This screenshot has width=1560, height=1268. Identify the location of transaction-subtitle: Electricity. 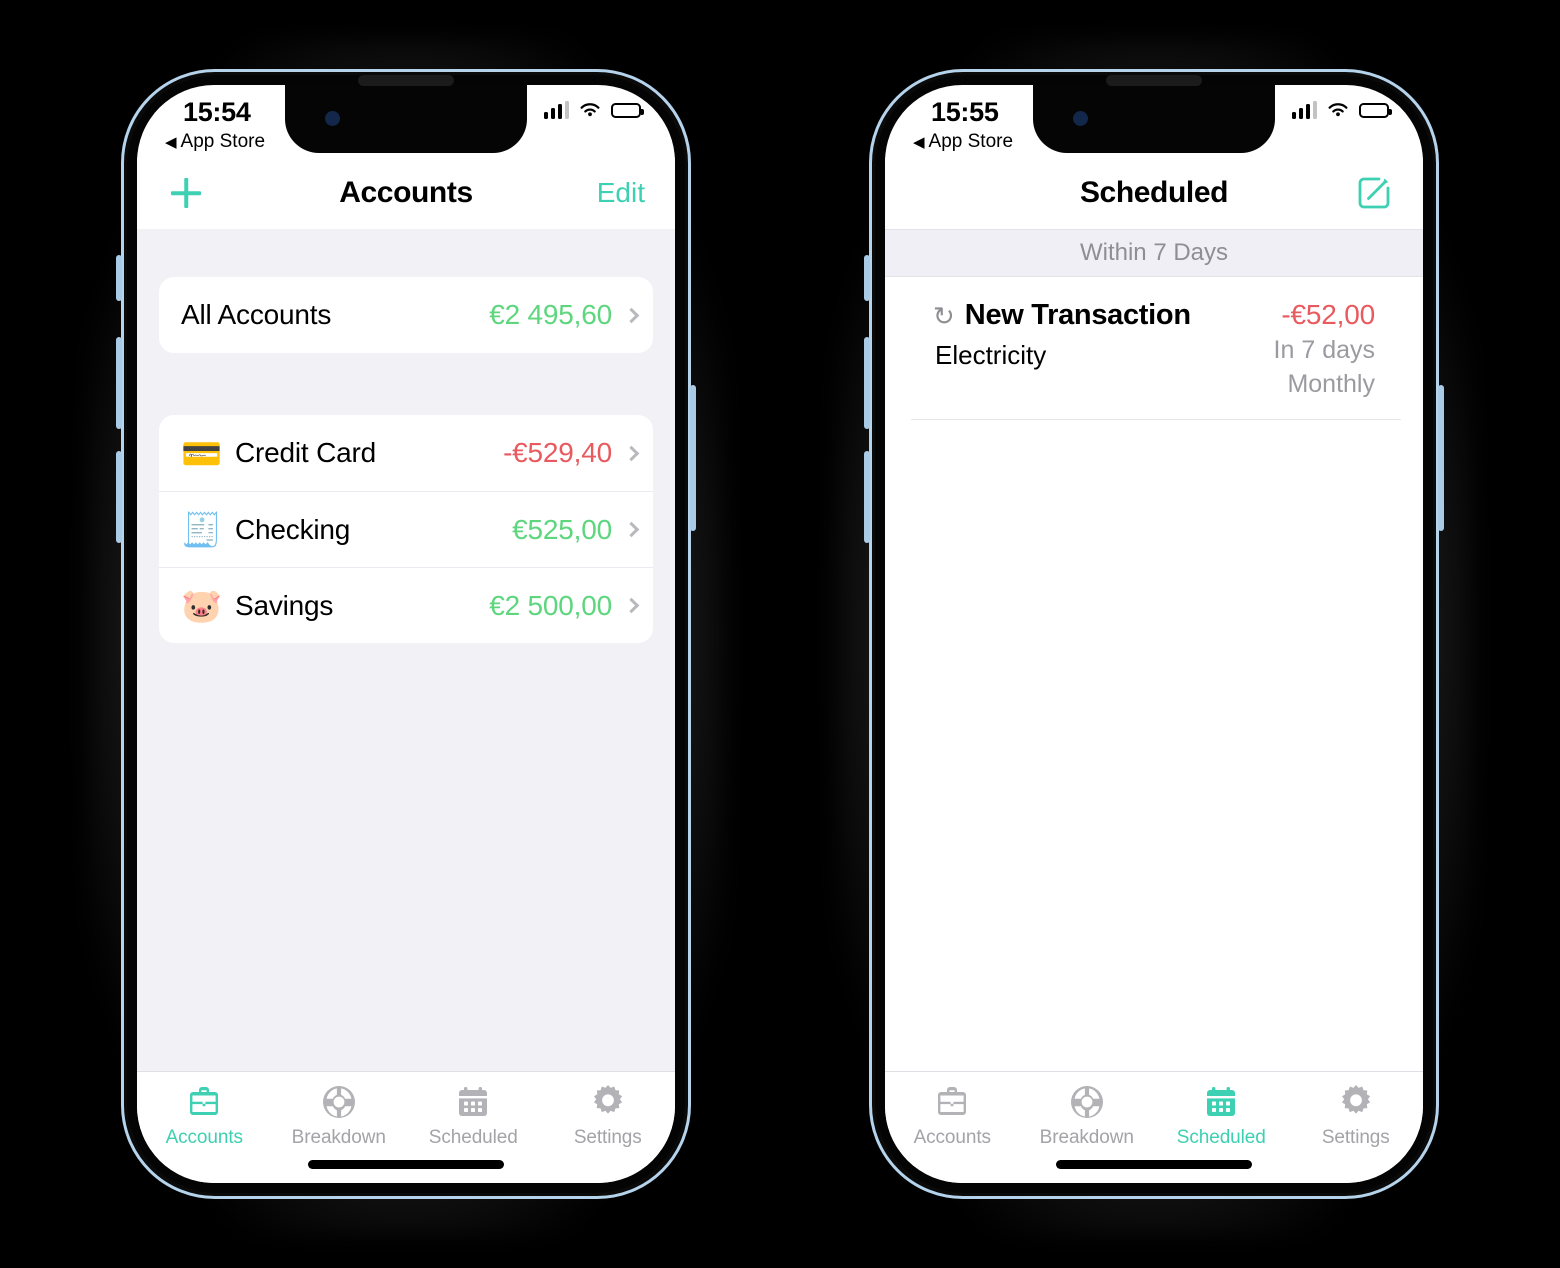
(991, 355).